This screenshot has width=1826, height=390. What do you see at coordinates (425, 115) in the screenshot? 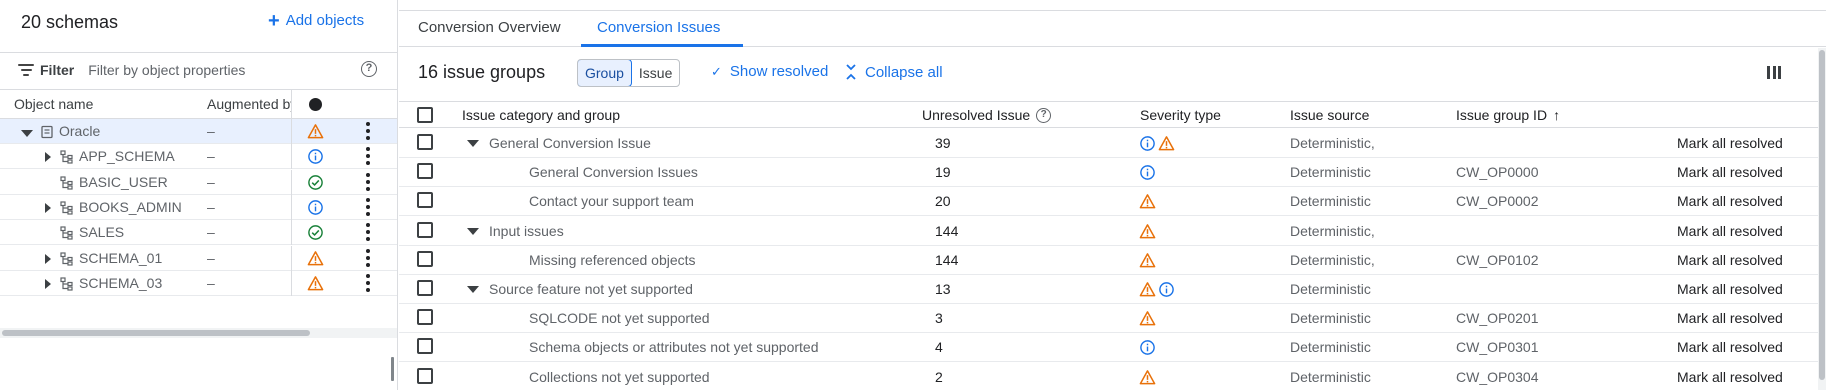
I see `select-all-checkbox` at bounding box center [425, 115].